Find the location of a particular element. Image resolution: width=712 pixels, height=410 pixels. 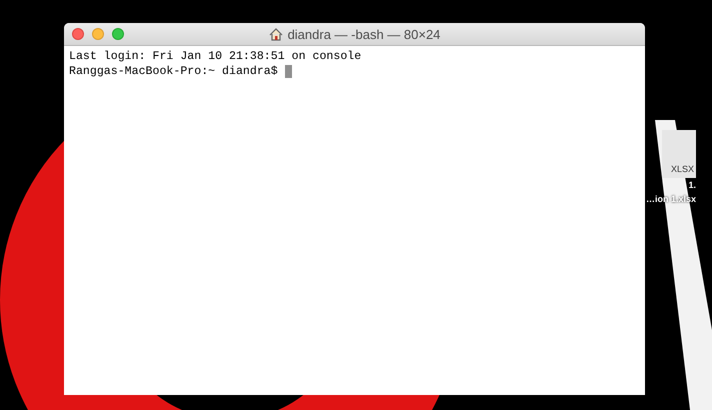

file-type-label: XLSX is located at coordinates (682, 169).